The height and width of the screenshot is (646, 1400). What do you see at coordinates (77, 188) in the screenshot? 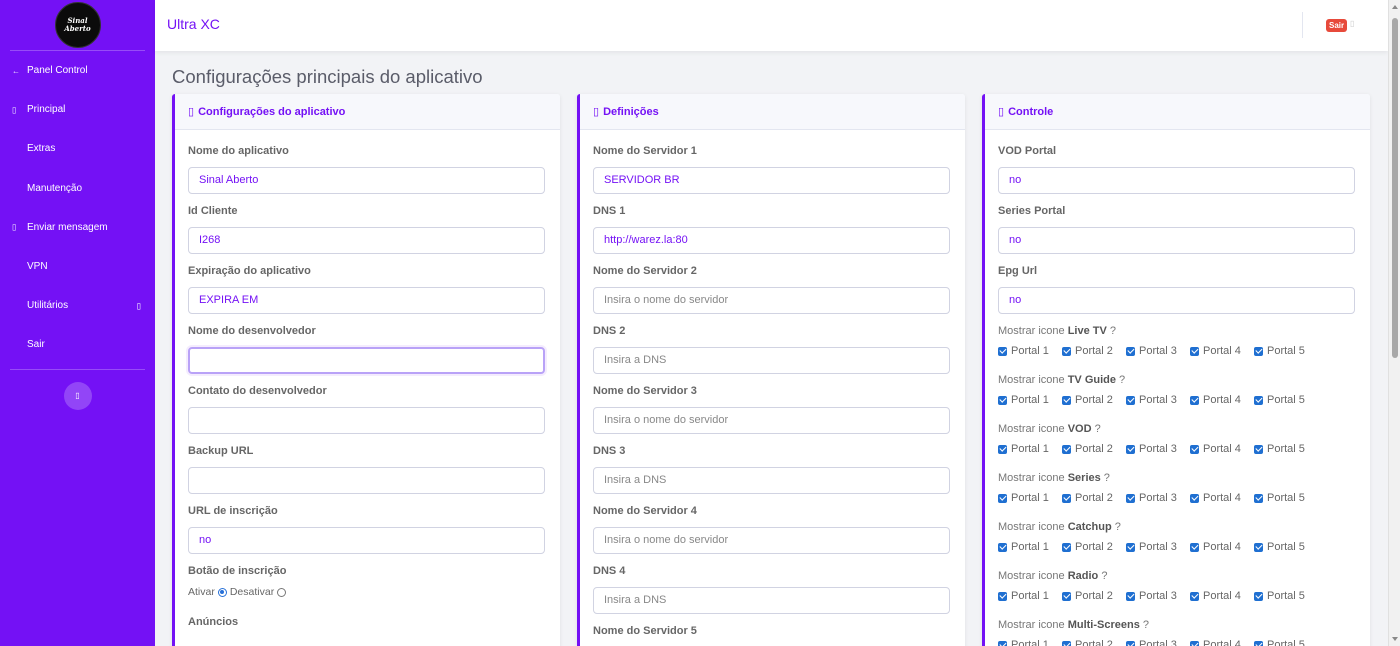
I see `sidebar-item-manutencao: Manutenção` at bounding box center [77, 188].